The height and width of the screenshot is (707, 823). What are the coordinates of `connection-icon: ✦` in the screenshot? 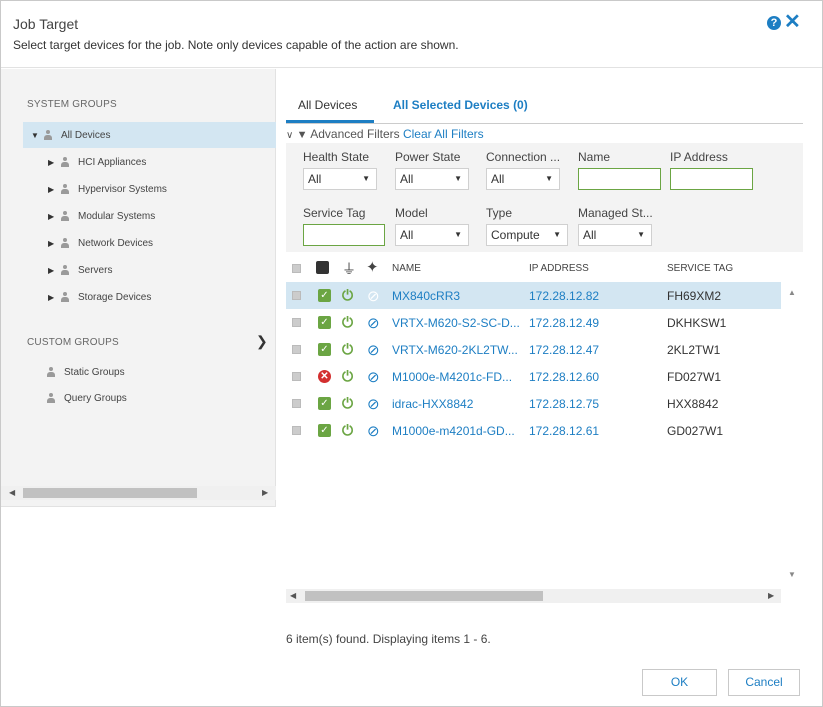 It's located at (372, 267).